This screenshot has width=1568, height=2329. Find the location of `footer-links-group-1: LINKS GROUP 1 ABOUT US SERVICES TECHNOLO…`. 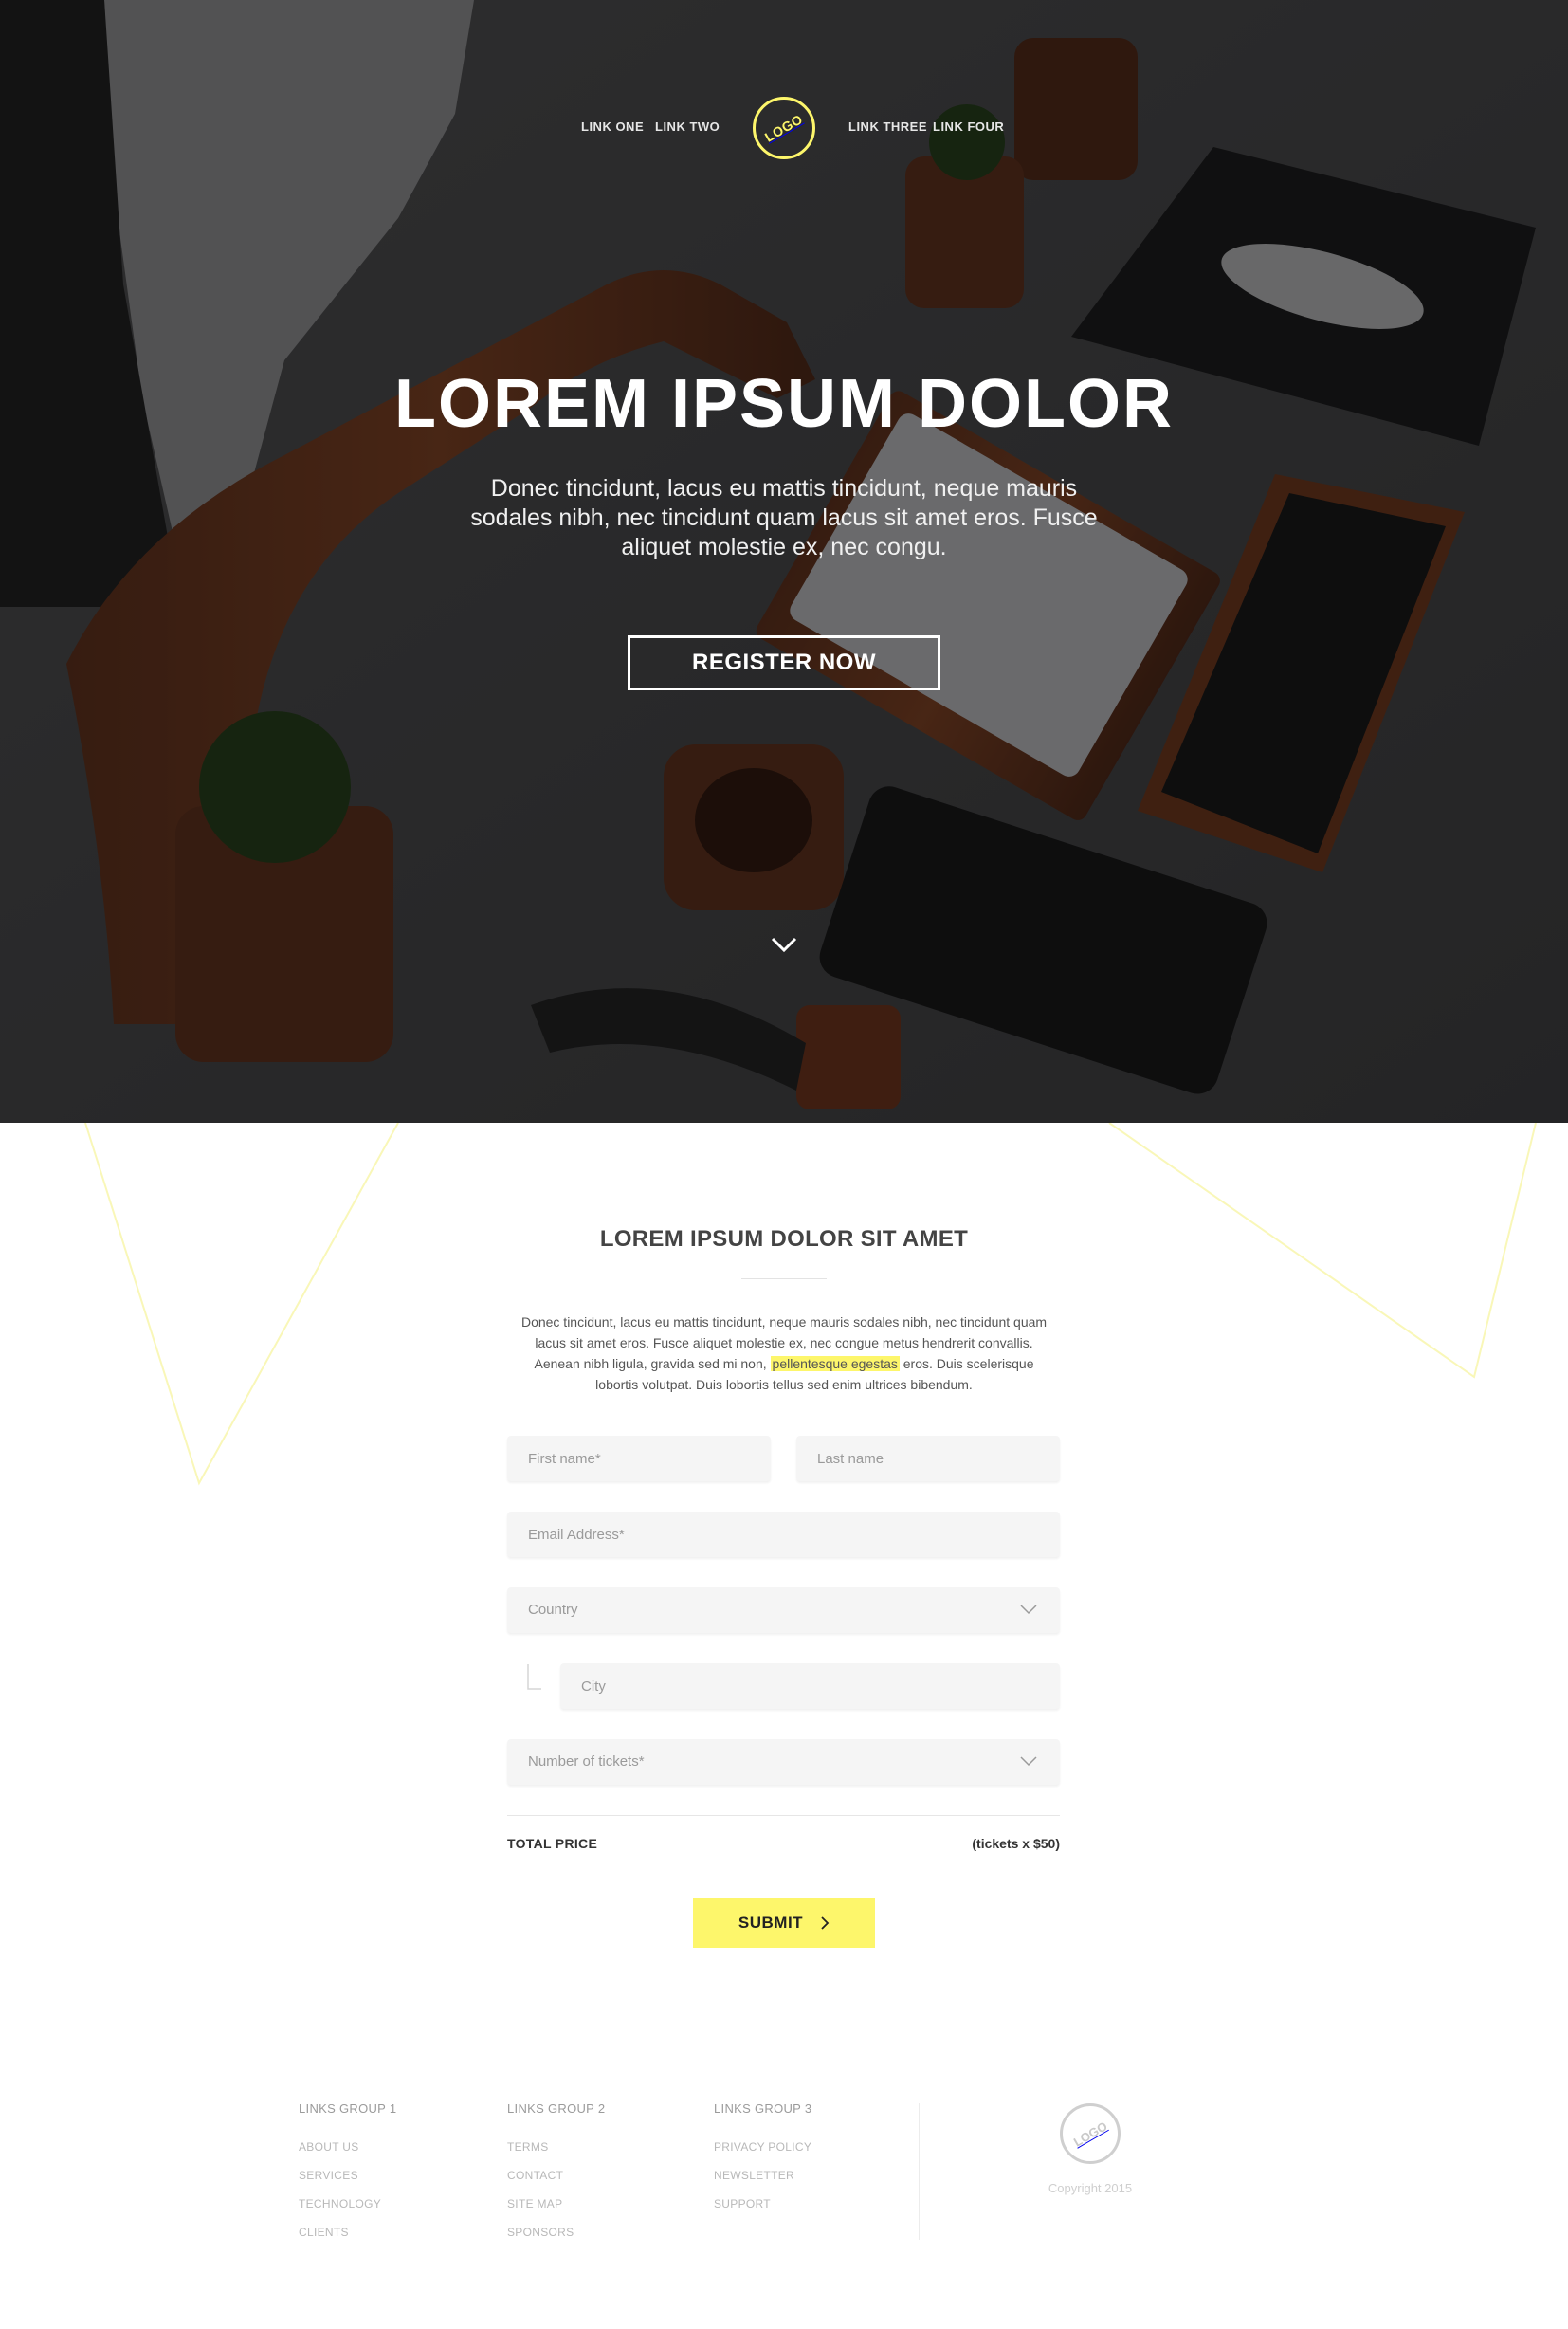

footer-links-group-1: LINKS GROUP 1 ABOUT US SERVICES TECHNOLO… is located at coordinates (347, 2177).